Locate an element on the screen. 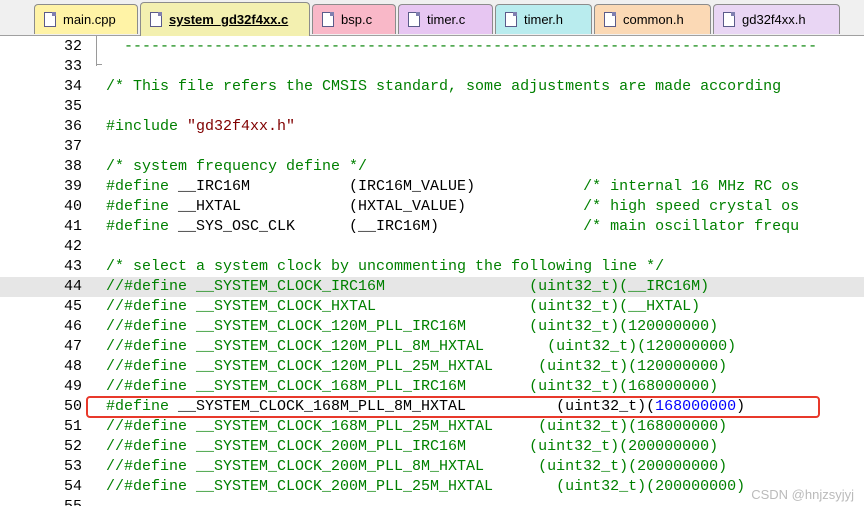 Image resolution: width=864 pixels, height=506 pixels. line-number: 34 is located at coordinates (72, 86).